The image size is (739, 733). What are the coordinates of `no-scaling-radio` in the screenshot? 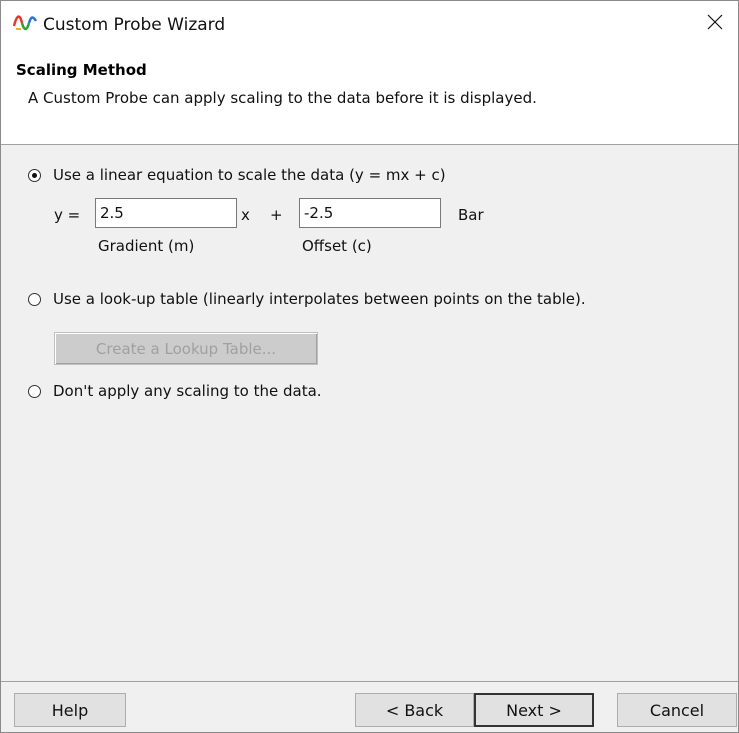 It's located at (34, 391).